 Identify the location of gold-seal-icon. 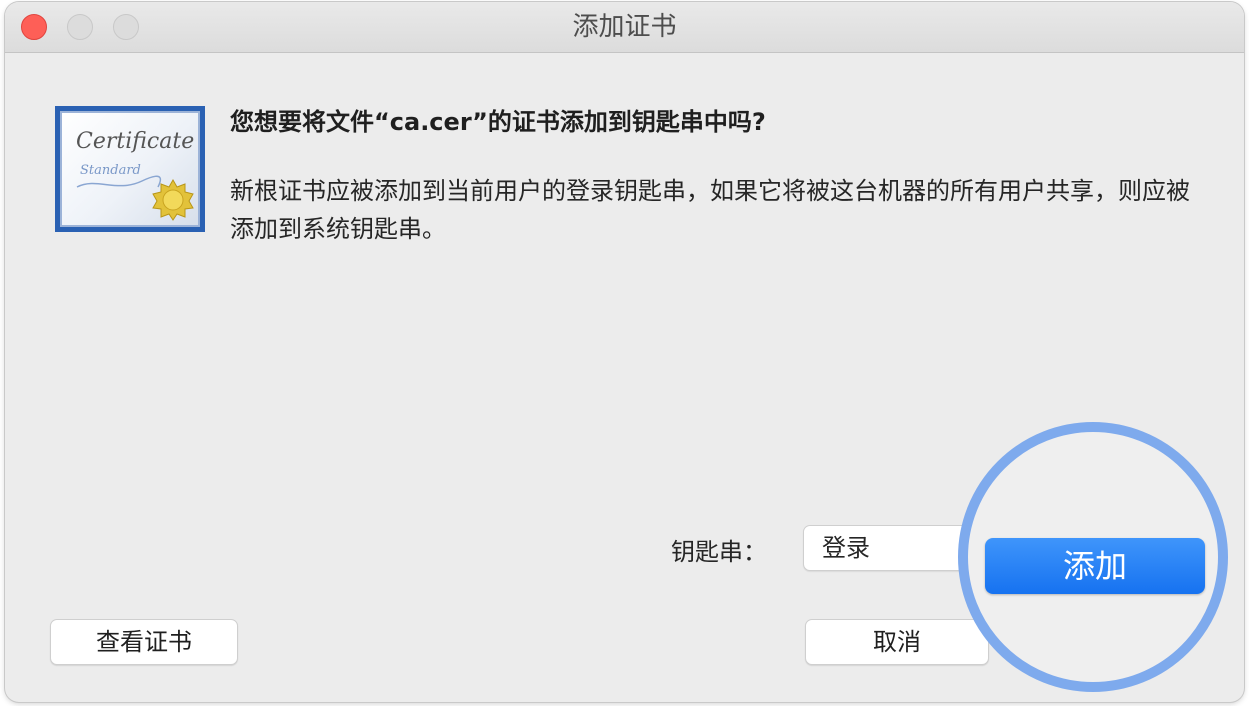
(173, 200).